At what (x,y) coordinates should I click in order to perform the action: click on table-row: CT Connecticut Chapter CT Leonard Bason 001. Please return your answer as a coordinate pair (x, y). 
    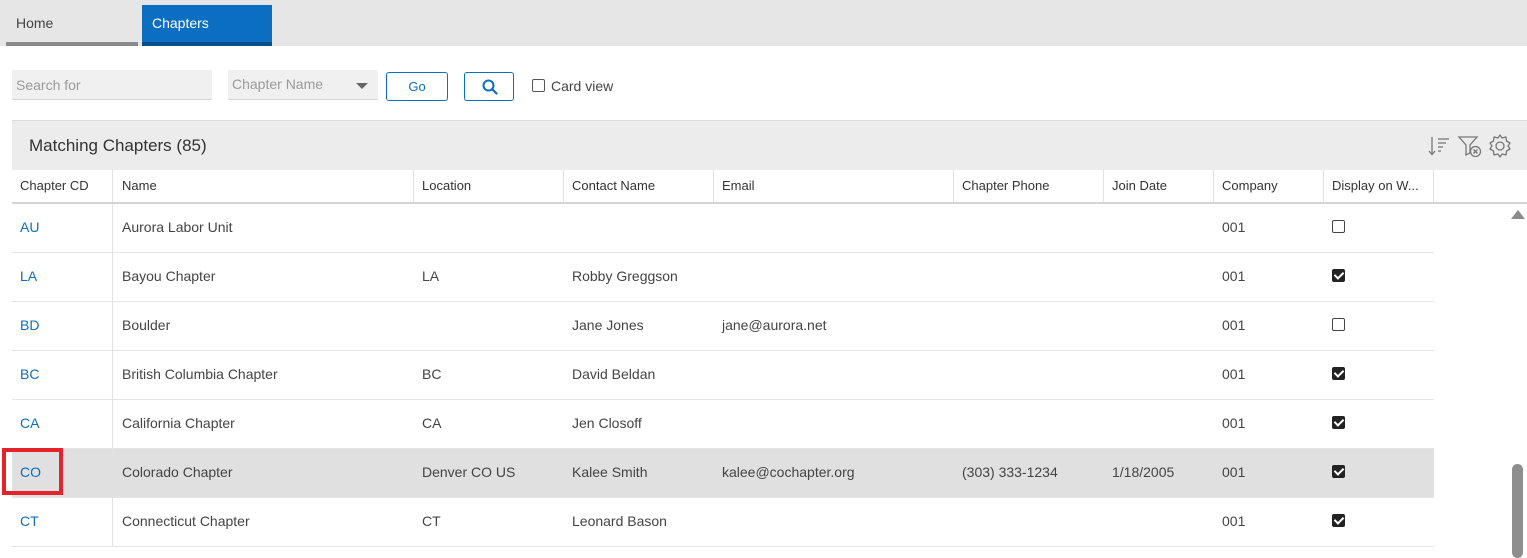
    Looking at the image, I should click on (723, 522).